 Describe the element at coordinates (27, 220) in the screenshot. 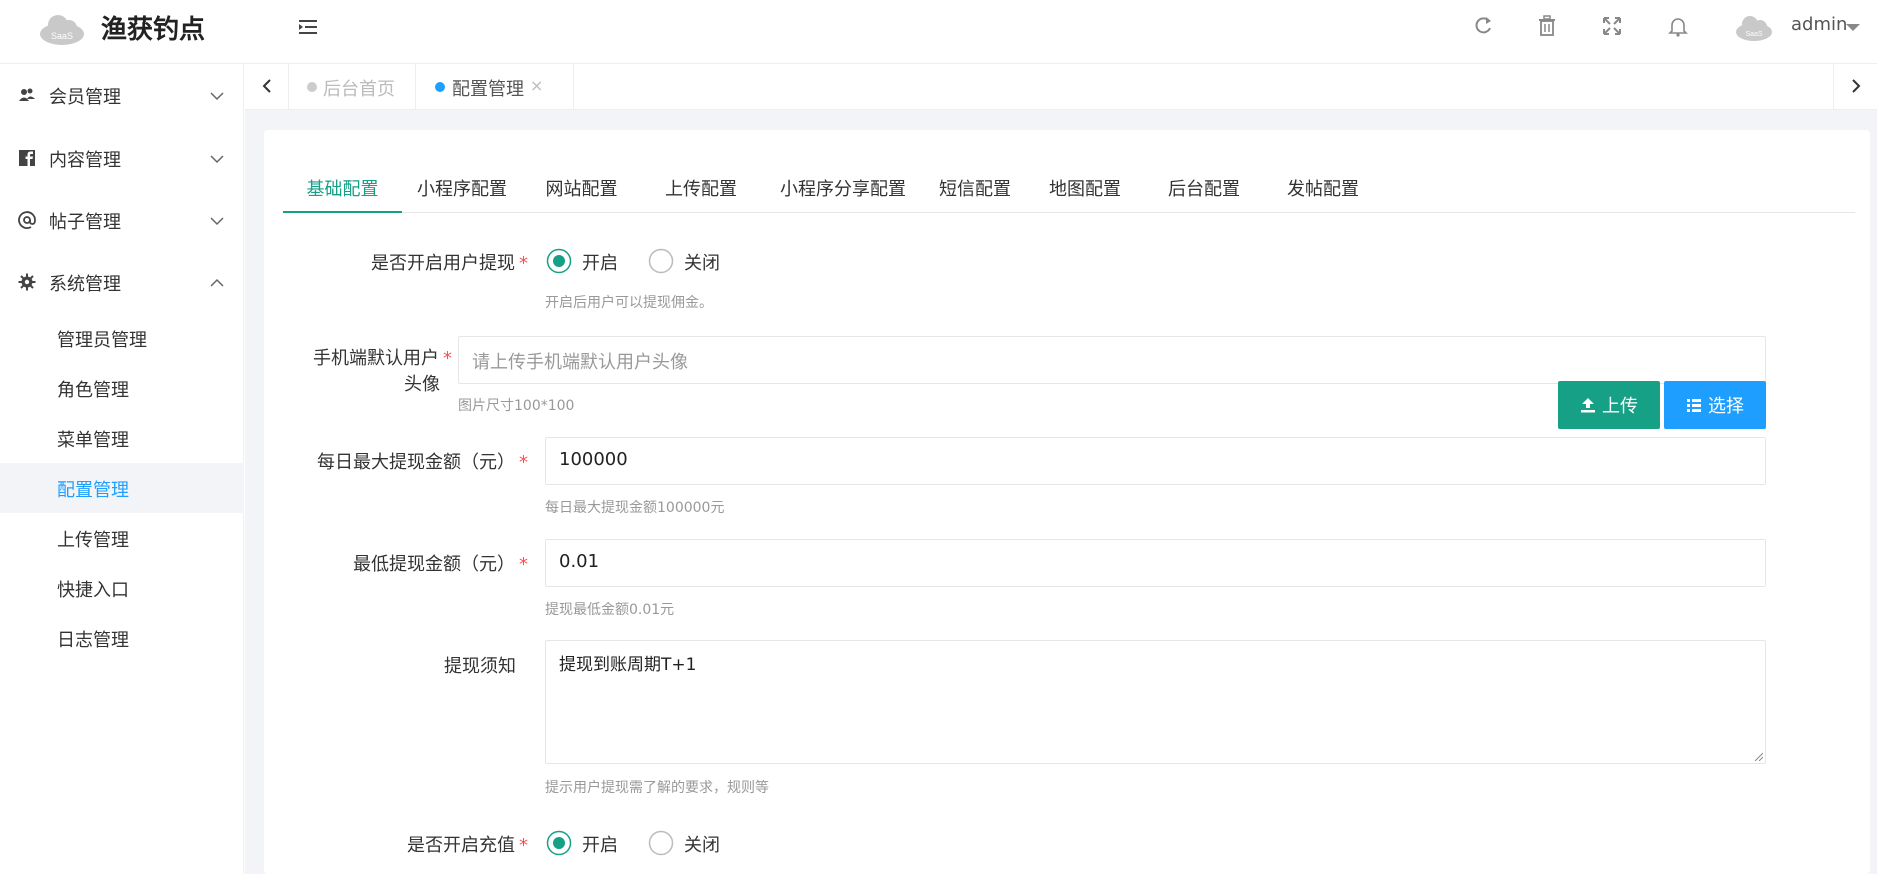

I see `at-icon` at that location.